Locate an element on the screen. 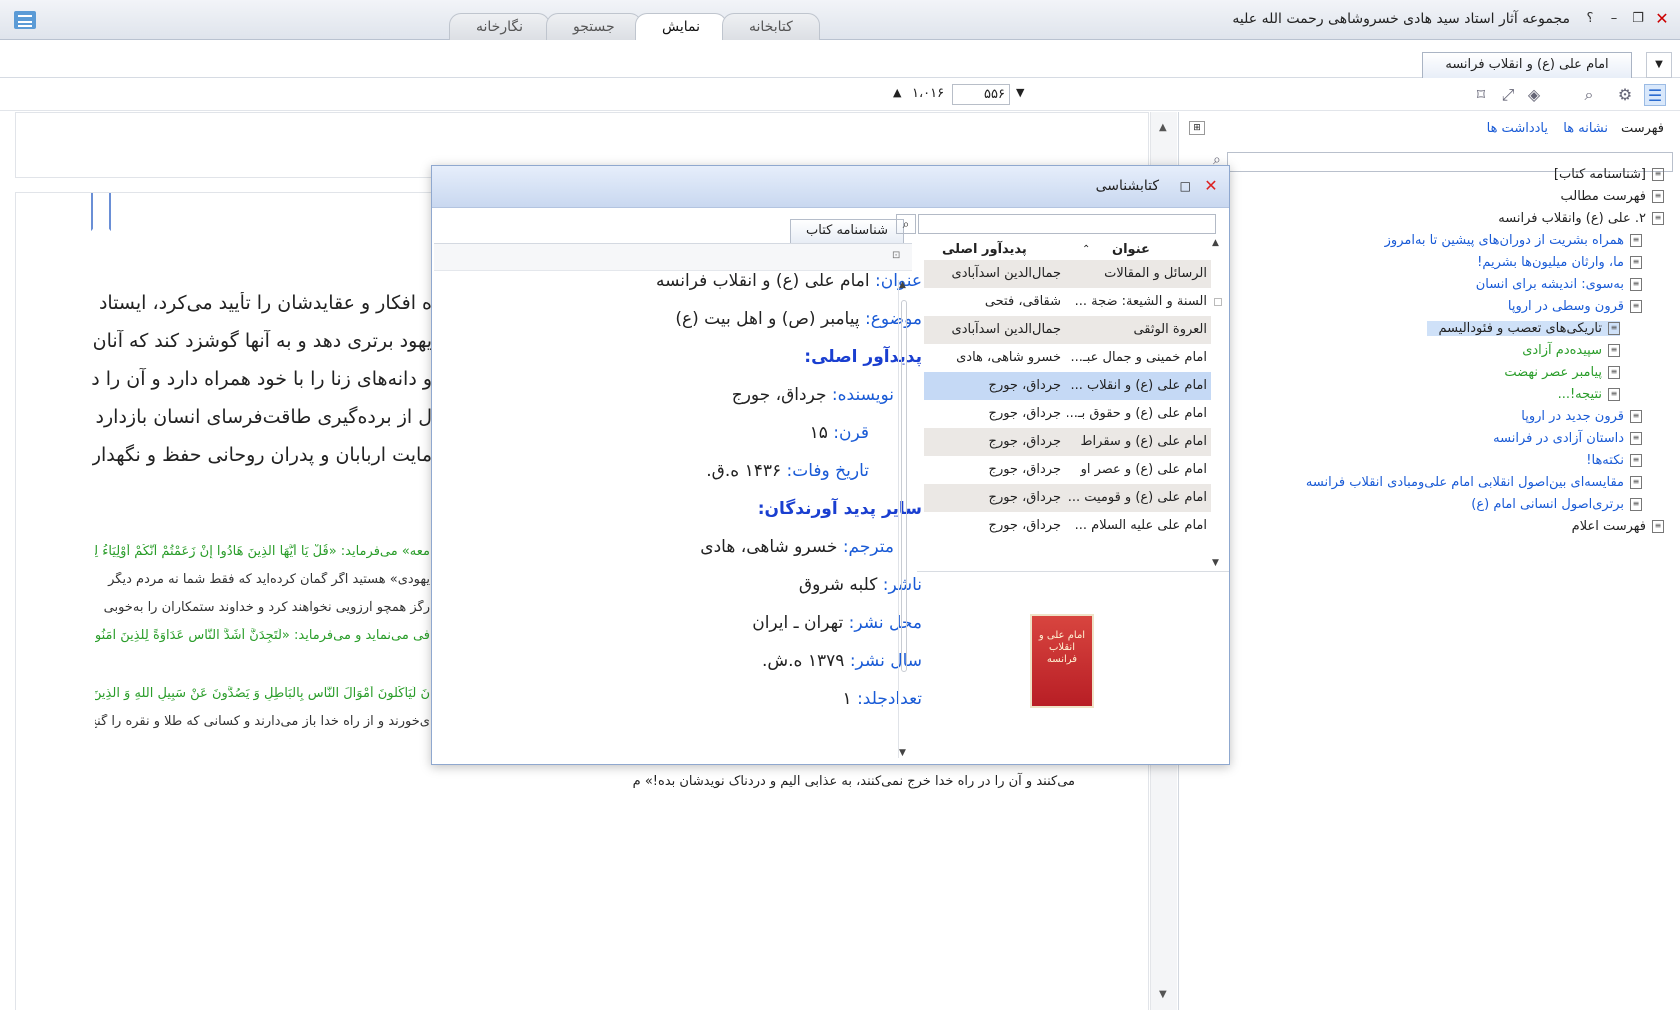 The height and width of the screenshot is (1010, 1680). toolbar is located at coordinates (840, 94).